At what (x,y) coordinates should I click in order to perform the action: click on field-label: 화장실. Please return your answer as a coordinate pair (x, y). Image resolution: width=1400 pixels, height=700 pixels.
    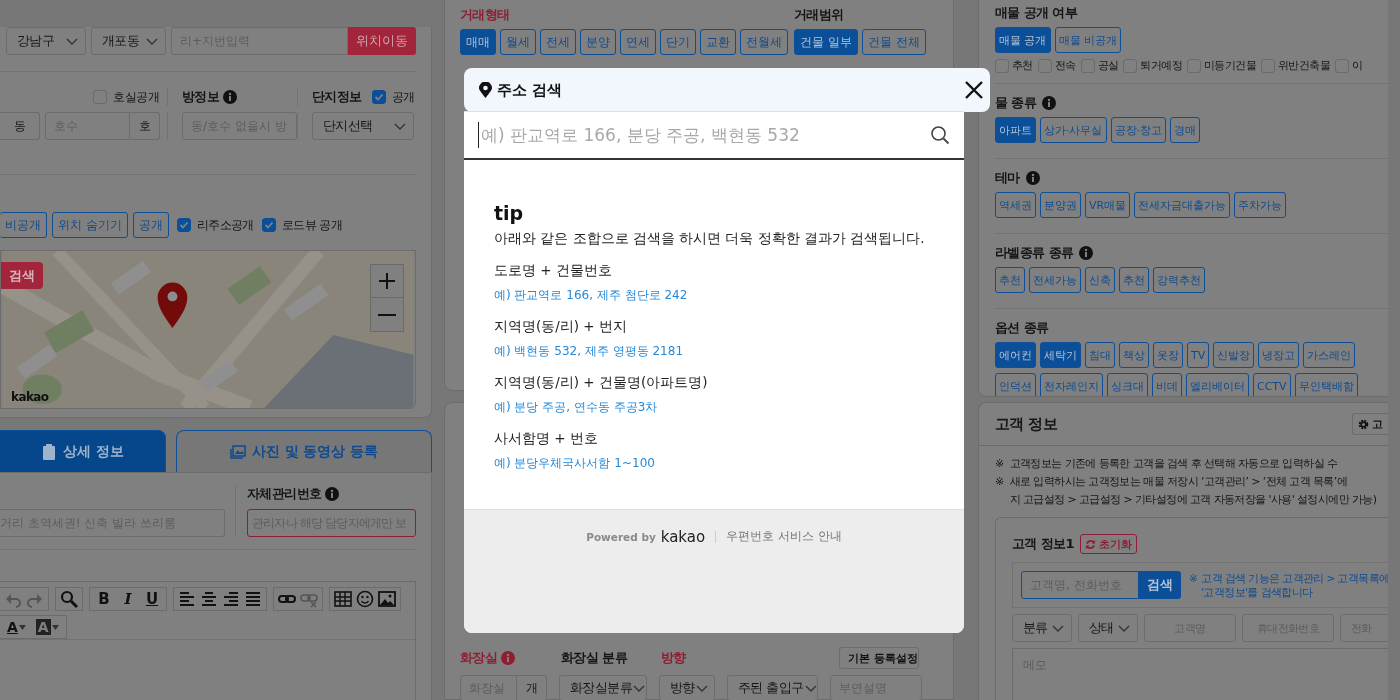
    Looking at the image, I should click on (479, 658).